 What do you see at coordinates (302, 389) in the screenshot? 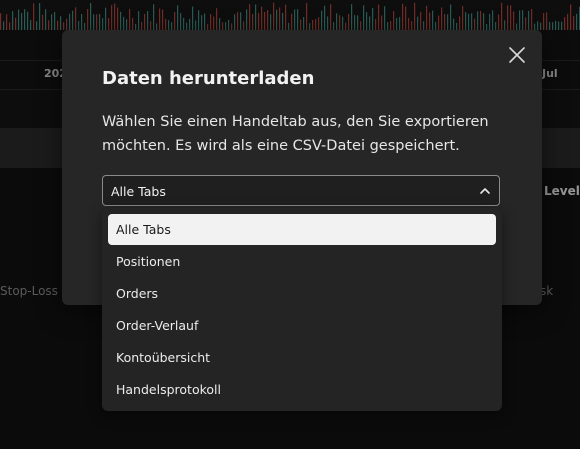
I see `option-handelsprotokoll: Handelsprotokoll` at bounding box center [302, 389].